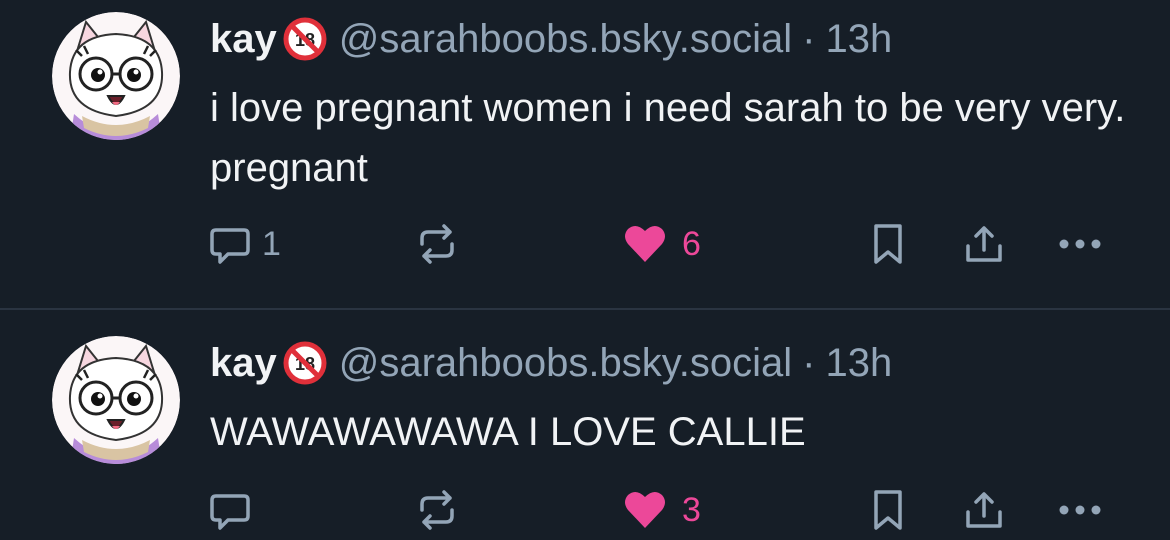 The width and height of the screenshot is (1170, 540). I want to click on like-button: 3, so click(661, 510).